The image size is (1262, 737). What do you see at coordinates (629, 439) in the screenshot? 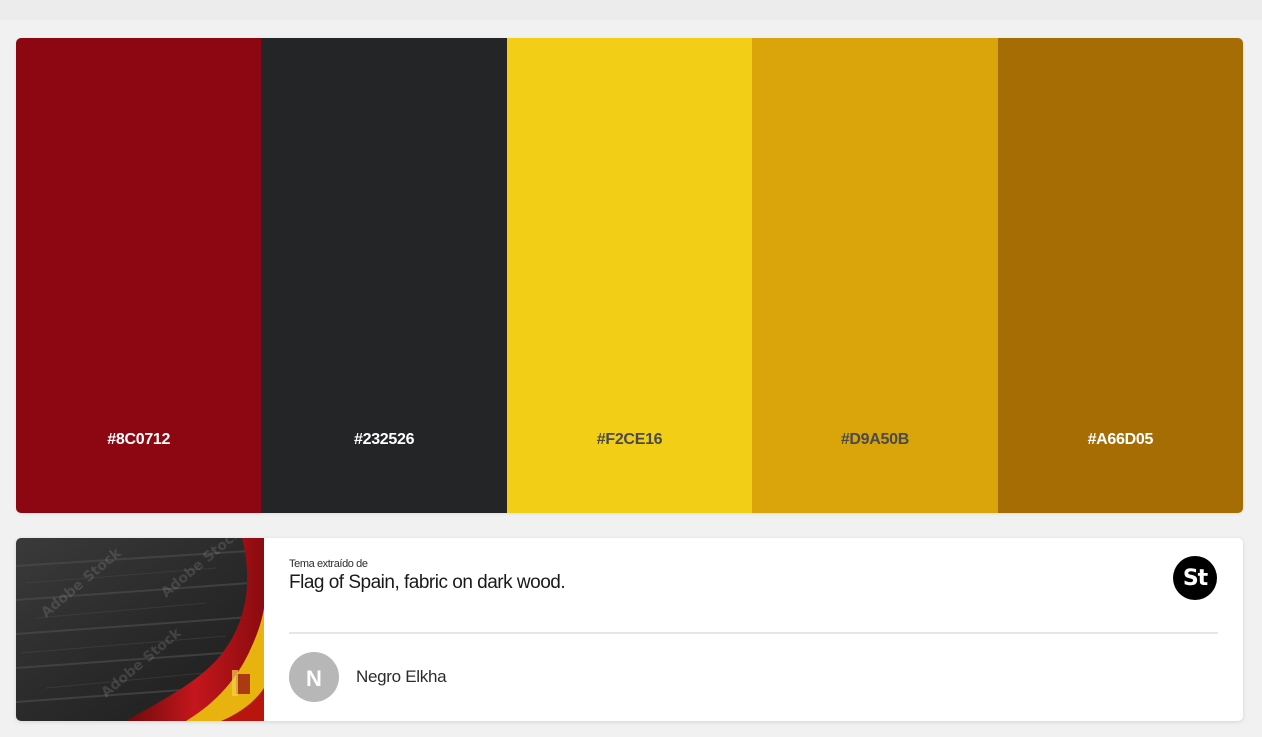
I see `swatch-hex-label-3: #F2CE16` at bounding box center [629, 439].